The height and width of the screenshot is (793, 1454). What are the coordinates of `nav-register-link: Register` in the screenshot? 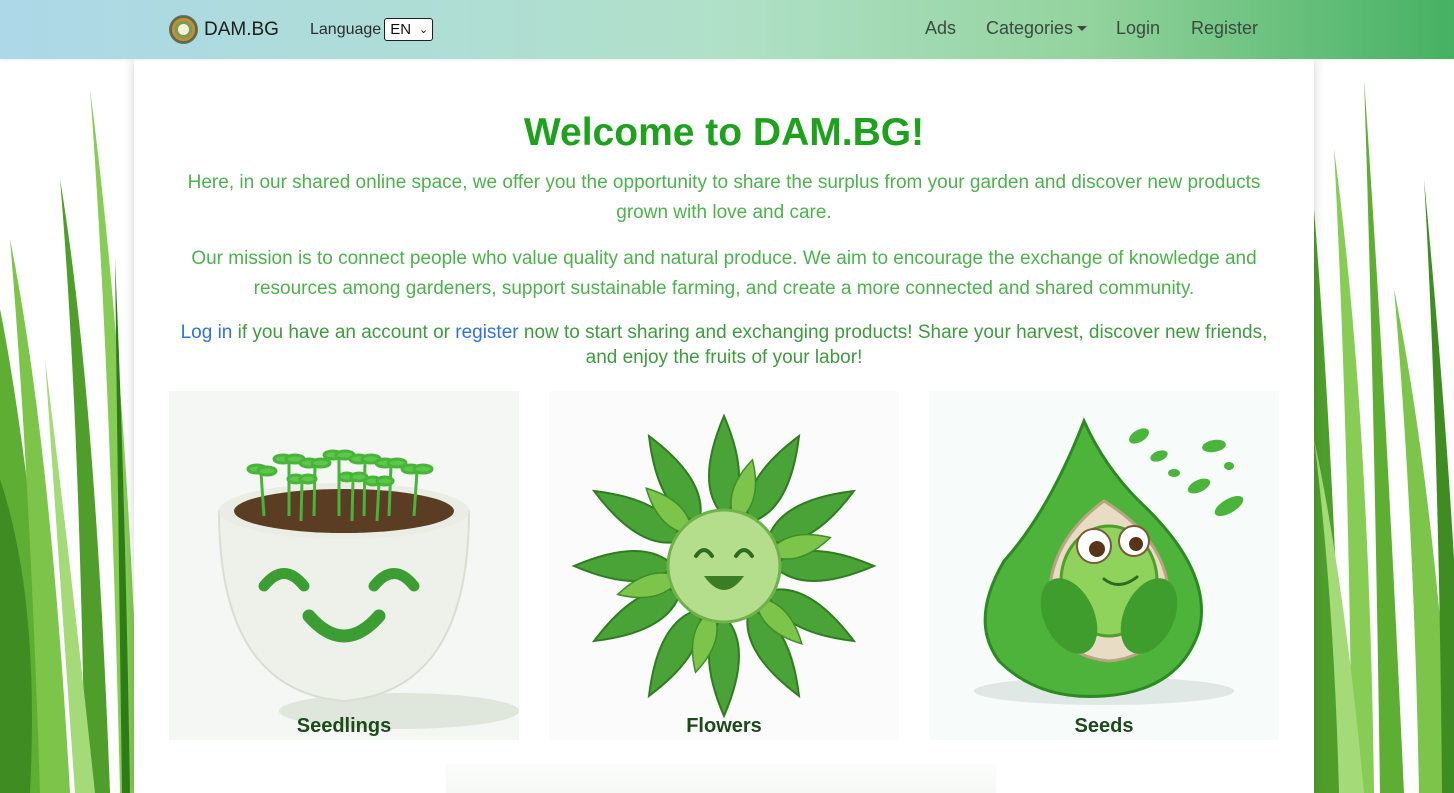 It's located at (1224, 28).